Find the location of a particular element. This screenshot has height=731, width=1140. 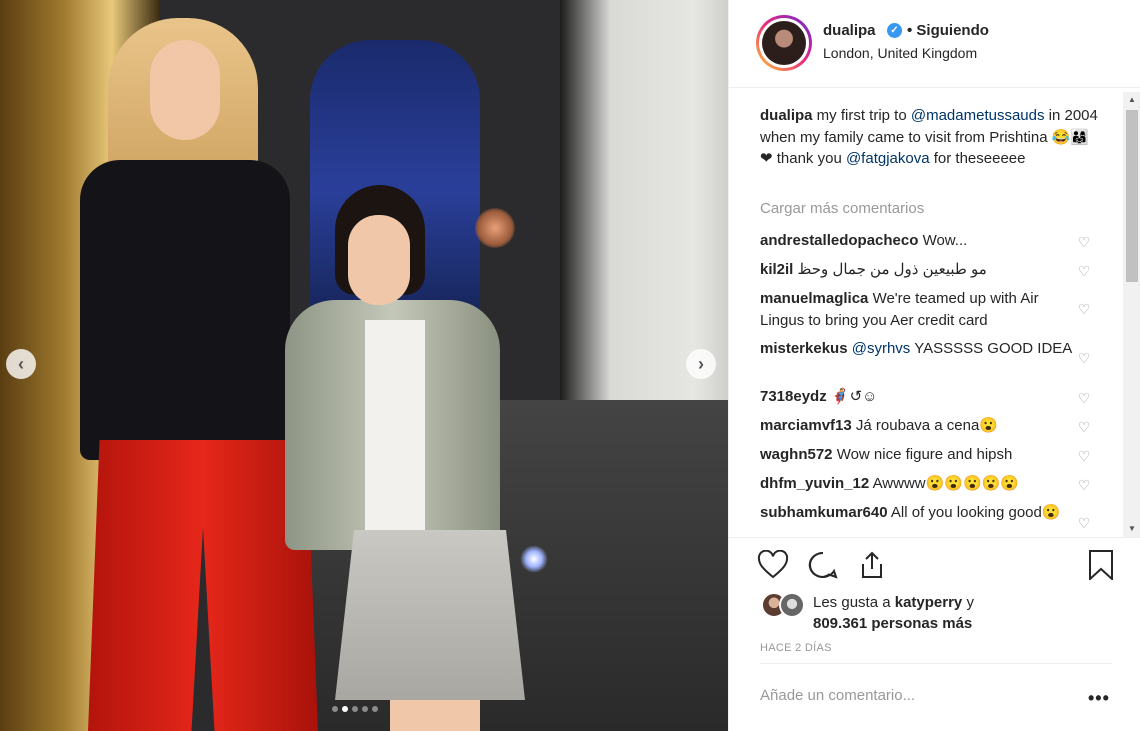

comment-mention: @syrhvs is located at coordinates (881, 348).